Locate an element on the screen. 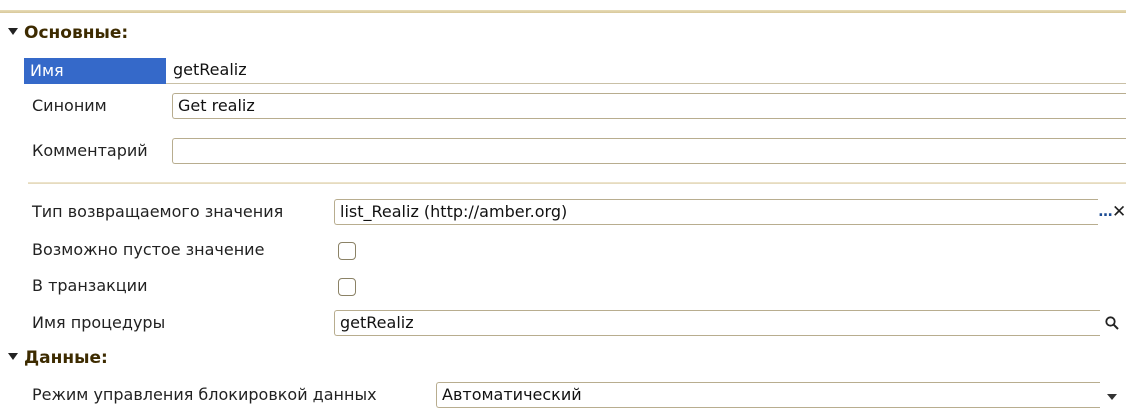 This screenshot has width=1126, height=412. return-type-label: Тип возвращаемого значения is located at coordinates (158, 211).